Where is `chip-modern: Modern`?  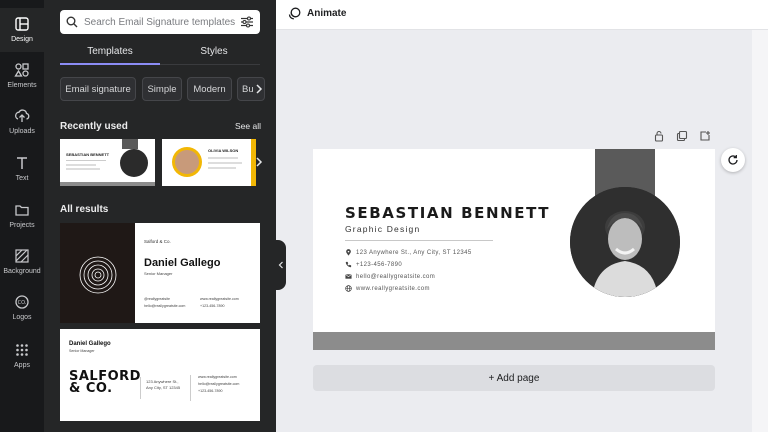 chip-modern: Modern is located at coordinates (209, 89).